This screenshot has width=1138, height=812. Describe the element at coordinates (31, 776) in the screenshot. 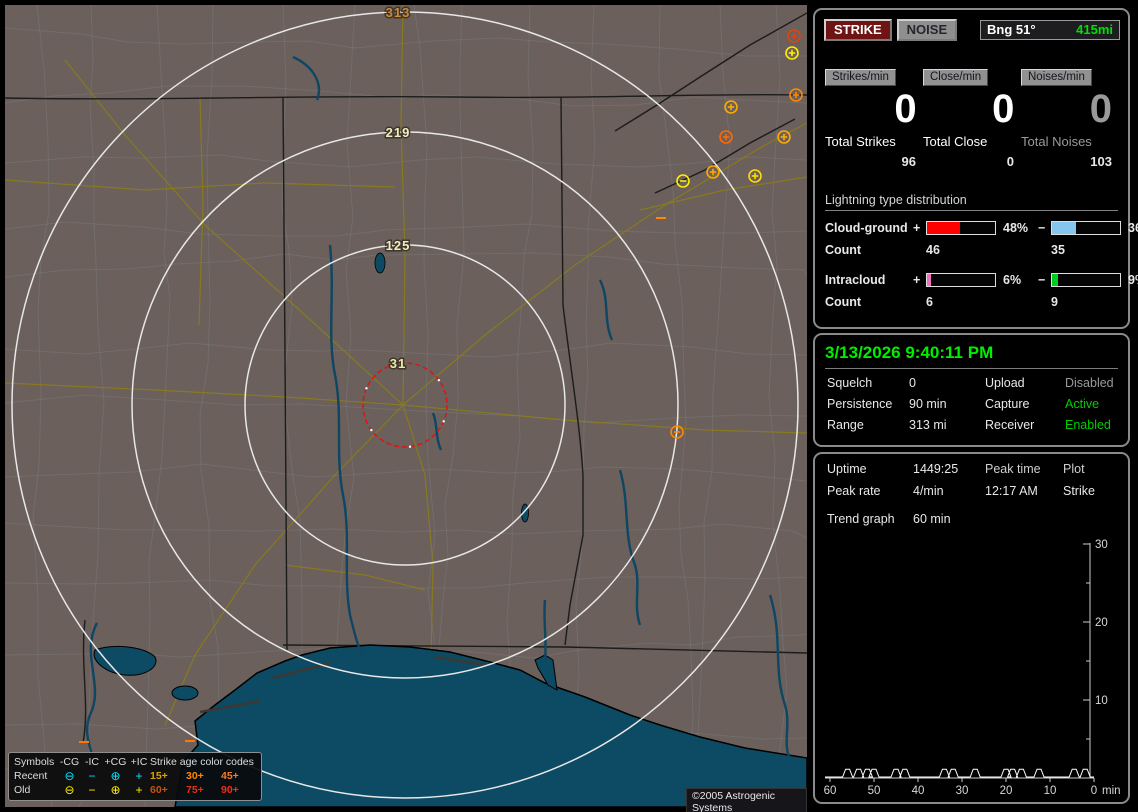

I see `legend-recent-label: Recent` at that location.